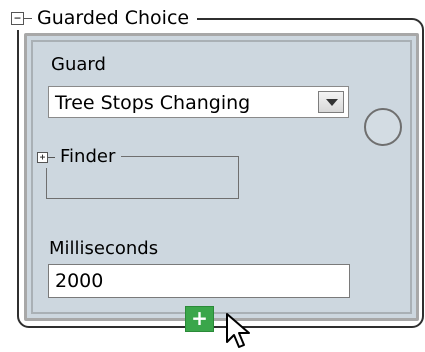 This screenshot has height=352, width=425. Describe the element at coordinates (113, 18) in the screenshot. I see `guarded-choice-title: Guarded Choice` at that location.